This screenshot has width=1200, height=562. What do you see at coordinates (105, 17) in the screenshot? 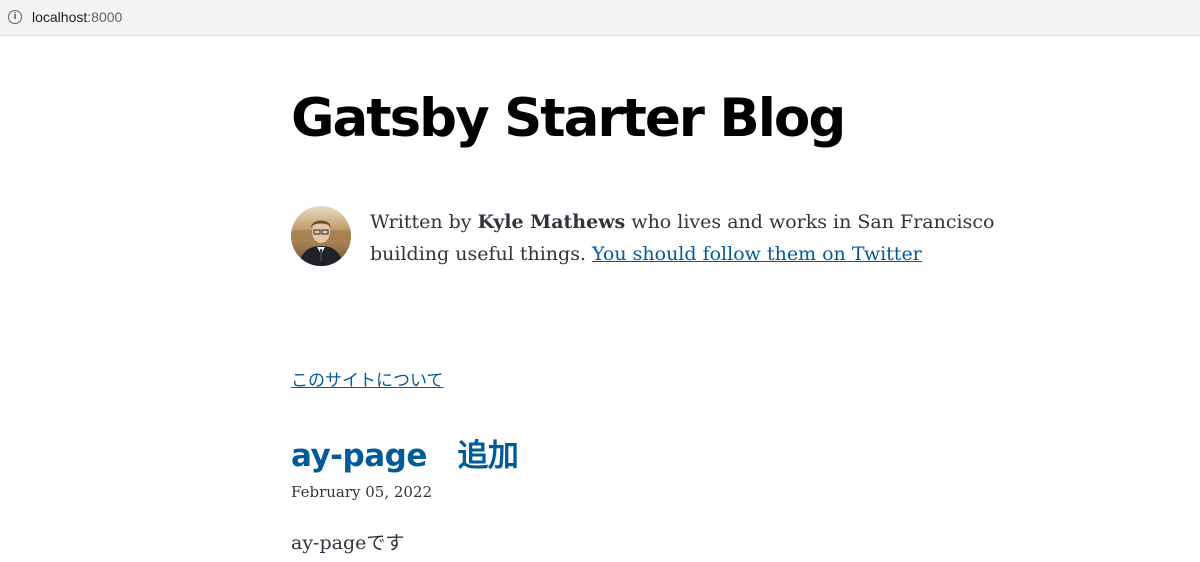
I see `url-port: :8000` at bounding box center [105, 17].